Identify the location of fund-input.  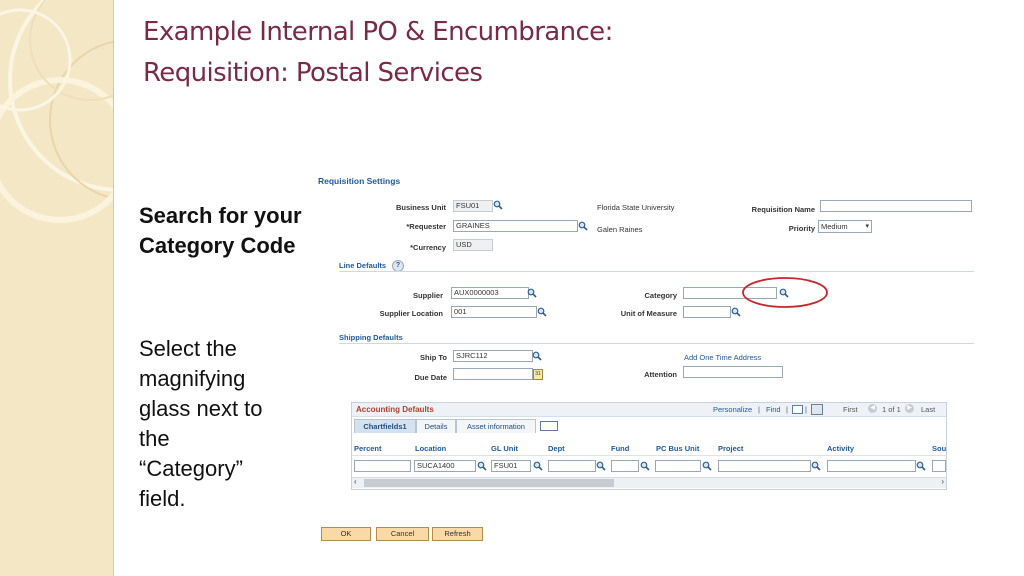
(625, 466).